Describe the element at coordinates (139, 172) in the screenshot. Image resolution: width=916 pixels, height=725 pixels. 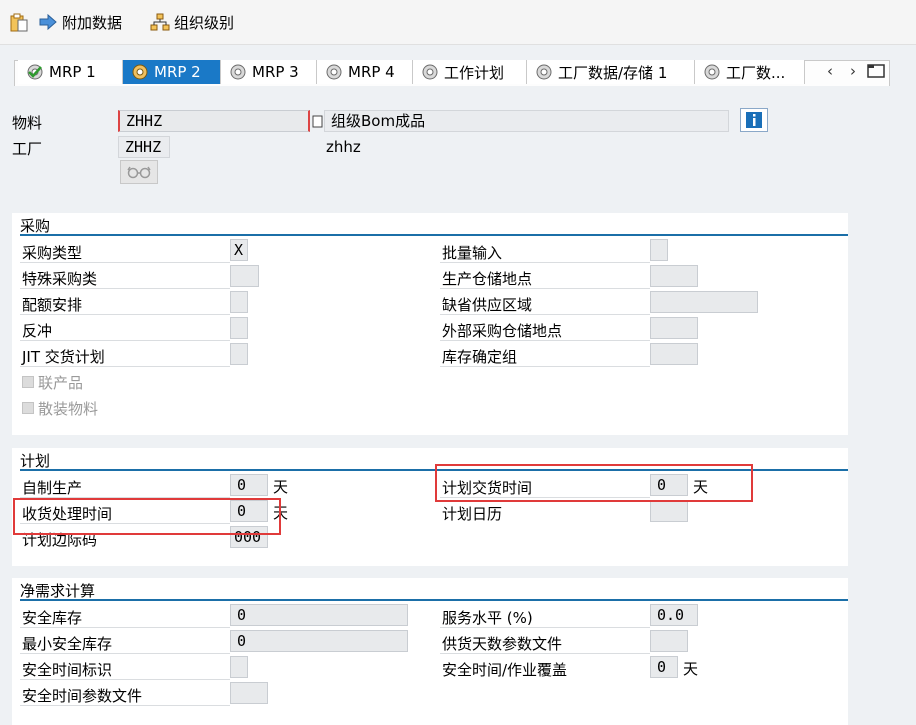
I see `display-glasses-button` at that location.